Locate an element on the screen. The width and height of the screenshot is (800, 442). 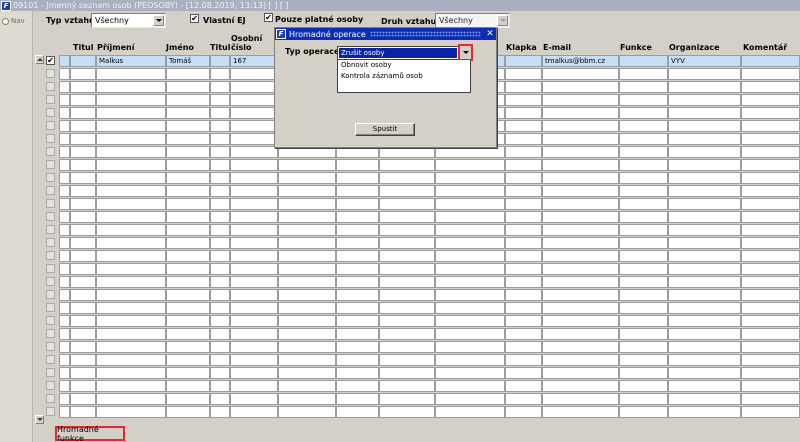
run-button: Spustit is located at coordinates (385, 129).